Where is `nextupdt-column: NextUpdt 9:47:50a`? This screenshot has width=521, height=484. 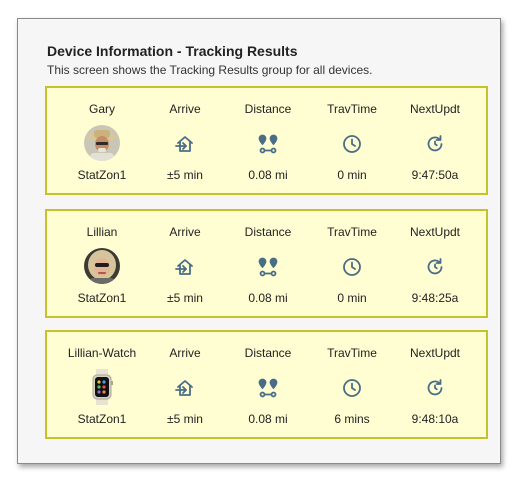
nextupdt-column: NextUpdt 9:47:50a is located at coordinates (435, 140).